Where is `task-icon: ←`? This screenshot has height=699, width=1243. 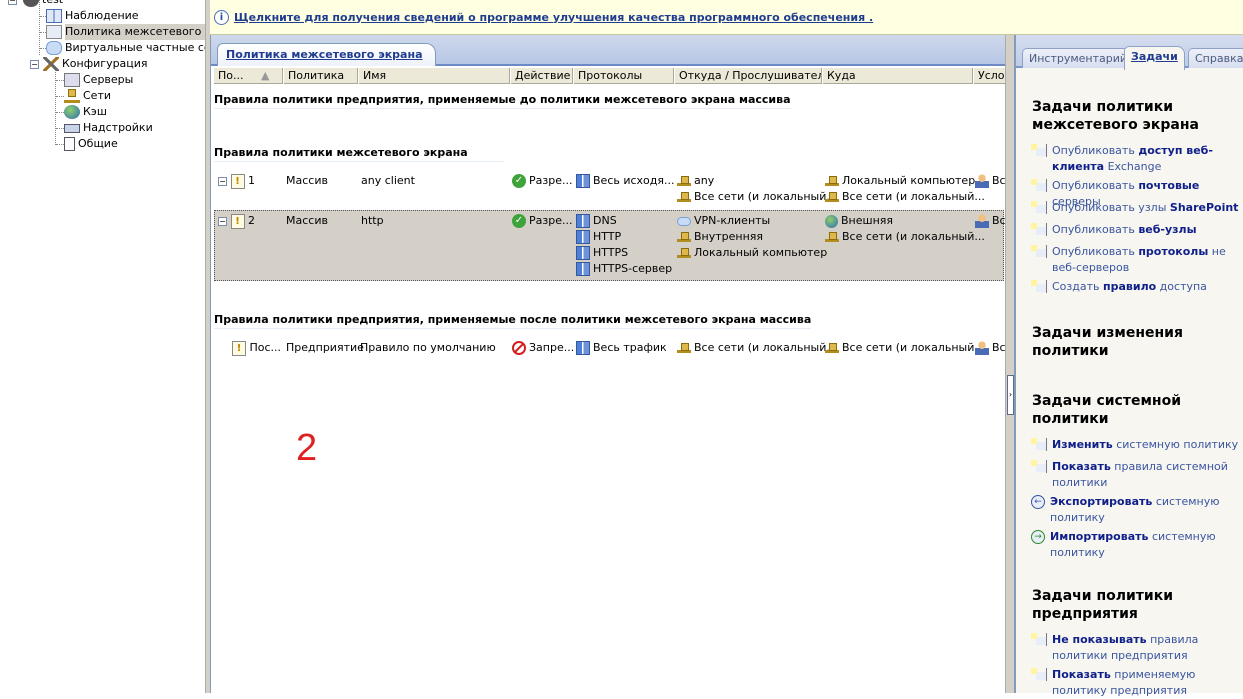 task-icon: ← is located at coordinates (1038, 502).